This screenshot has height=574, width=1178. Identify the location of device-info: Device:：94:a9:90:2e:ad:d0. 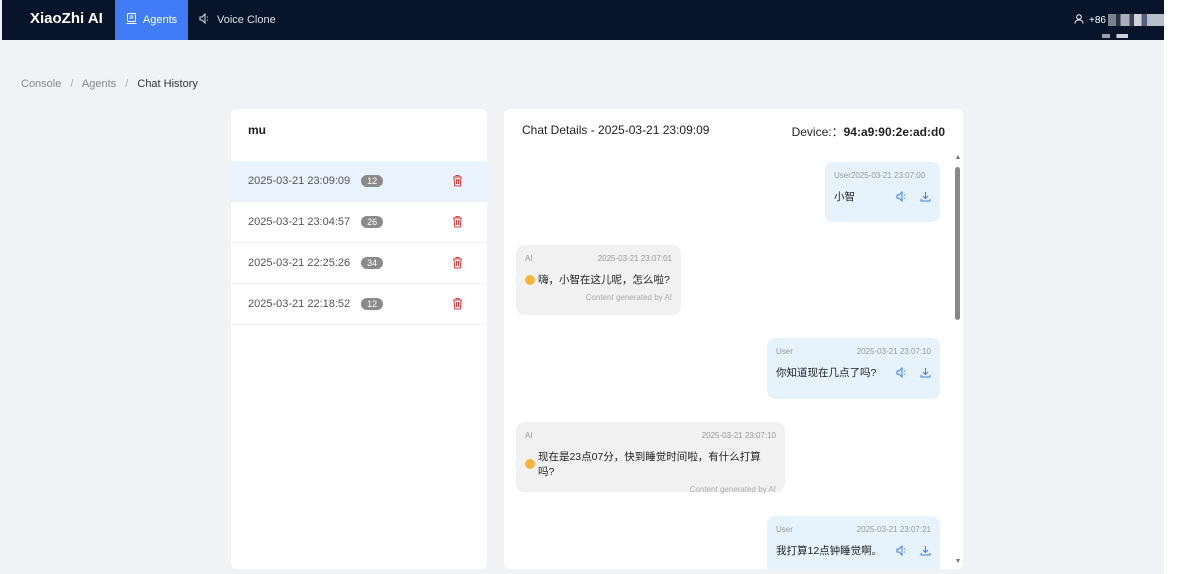
(868, 131).